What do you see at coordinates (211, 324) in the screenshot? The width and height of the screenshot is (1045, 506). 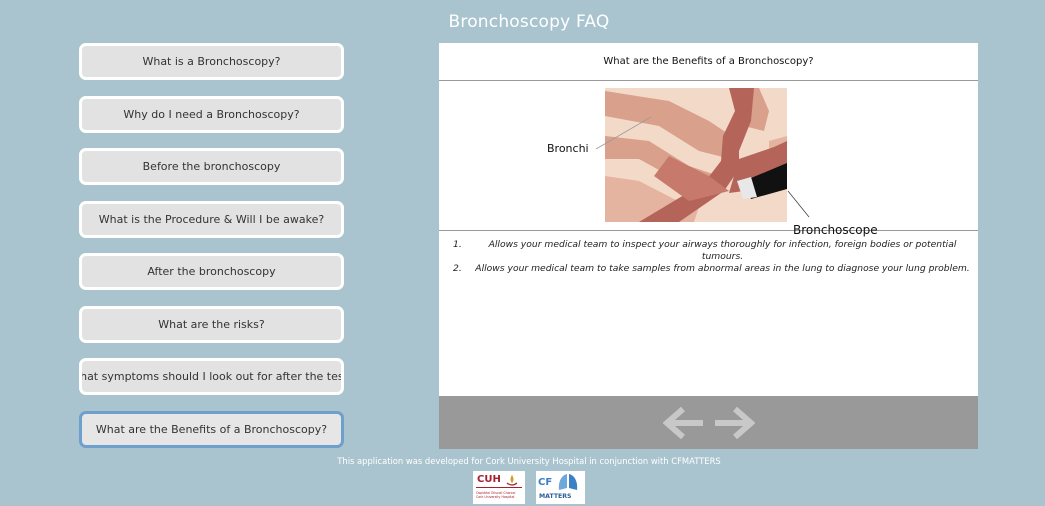 I see `nav-button-risks: What are the risks?` at bounding box center [211, 324].